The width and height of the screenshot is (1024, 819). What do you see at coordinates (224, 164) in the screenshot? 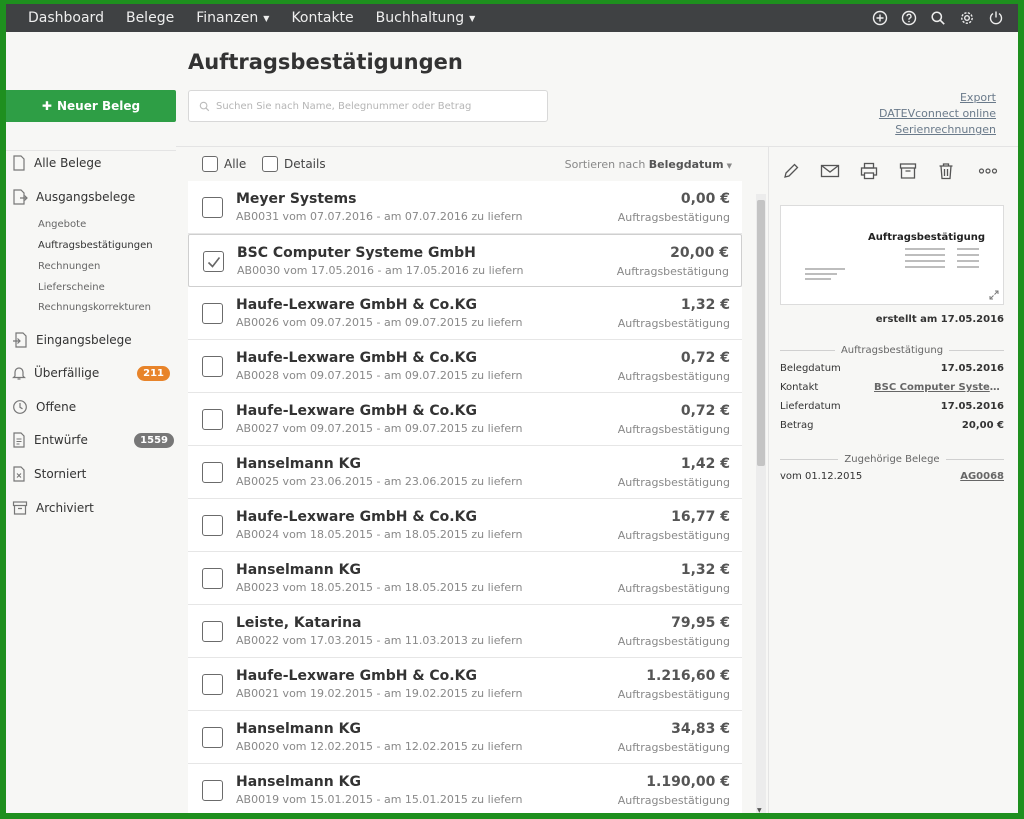
I see `select-all-checkbox: Alle` at bounding box center [224, 164].